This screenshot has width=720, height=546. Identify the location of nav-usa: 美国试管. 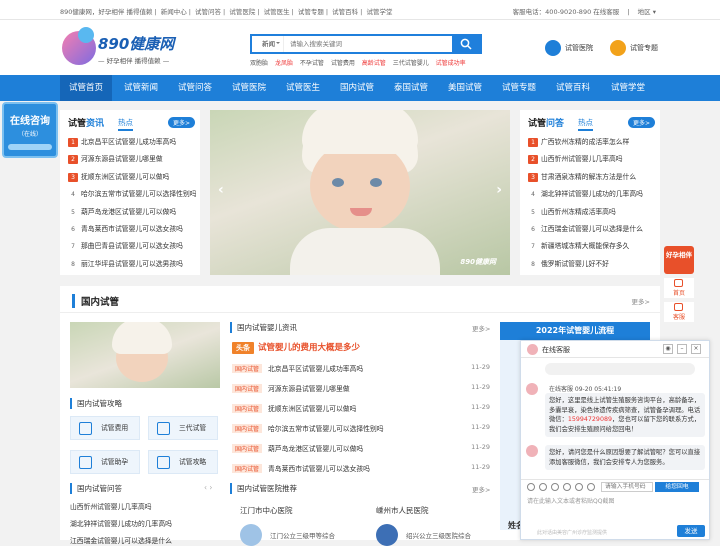
(465, 88).